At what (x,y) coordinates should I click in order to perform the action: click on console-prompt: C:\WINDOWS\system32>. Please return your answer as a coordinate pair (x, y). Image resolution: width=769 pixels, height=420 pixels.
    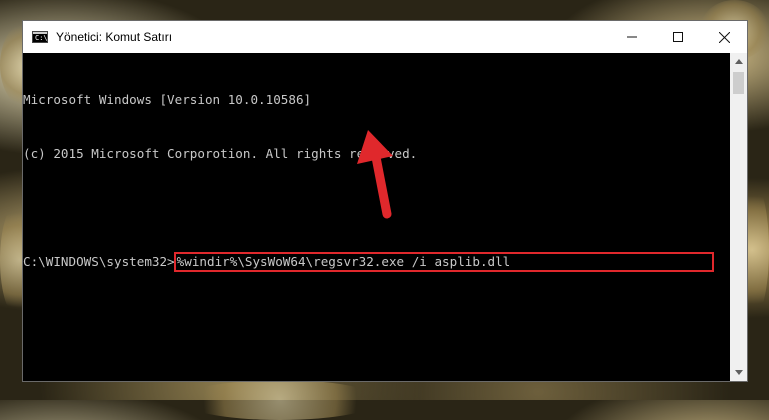
    Looking at the image, I should click on (99, 261).